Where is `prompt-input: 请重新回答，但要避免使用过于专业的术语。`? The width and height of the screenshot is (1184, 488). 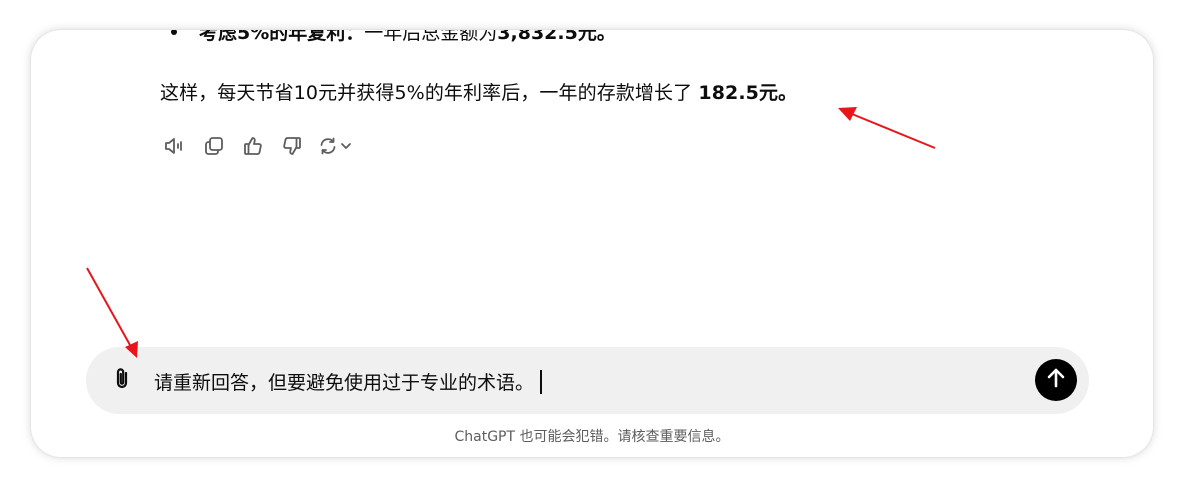 prompt-input: 请重新回答，但要避免使用过于专业的术语。 is located at coordinates (348, 381).